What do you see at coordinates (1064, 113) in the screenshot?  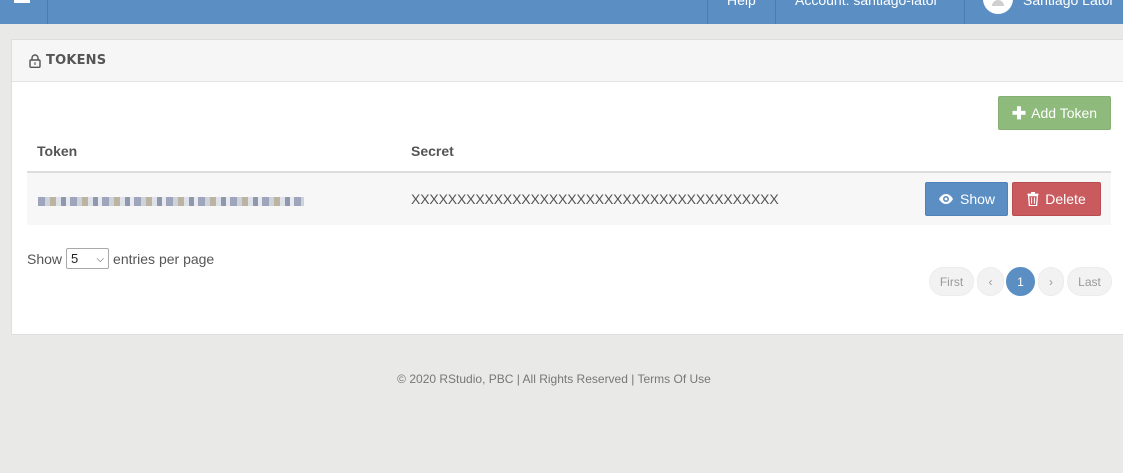 I see `add-token-label: Add Token` at bounding box center [1064, 113].